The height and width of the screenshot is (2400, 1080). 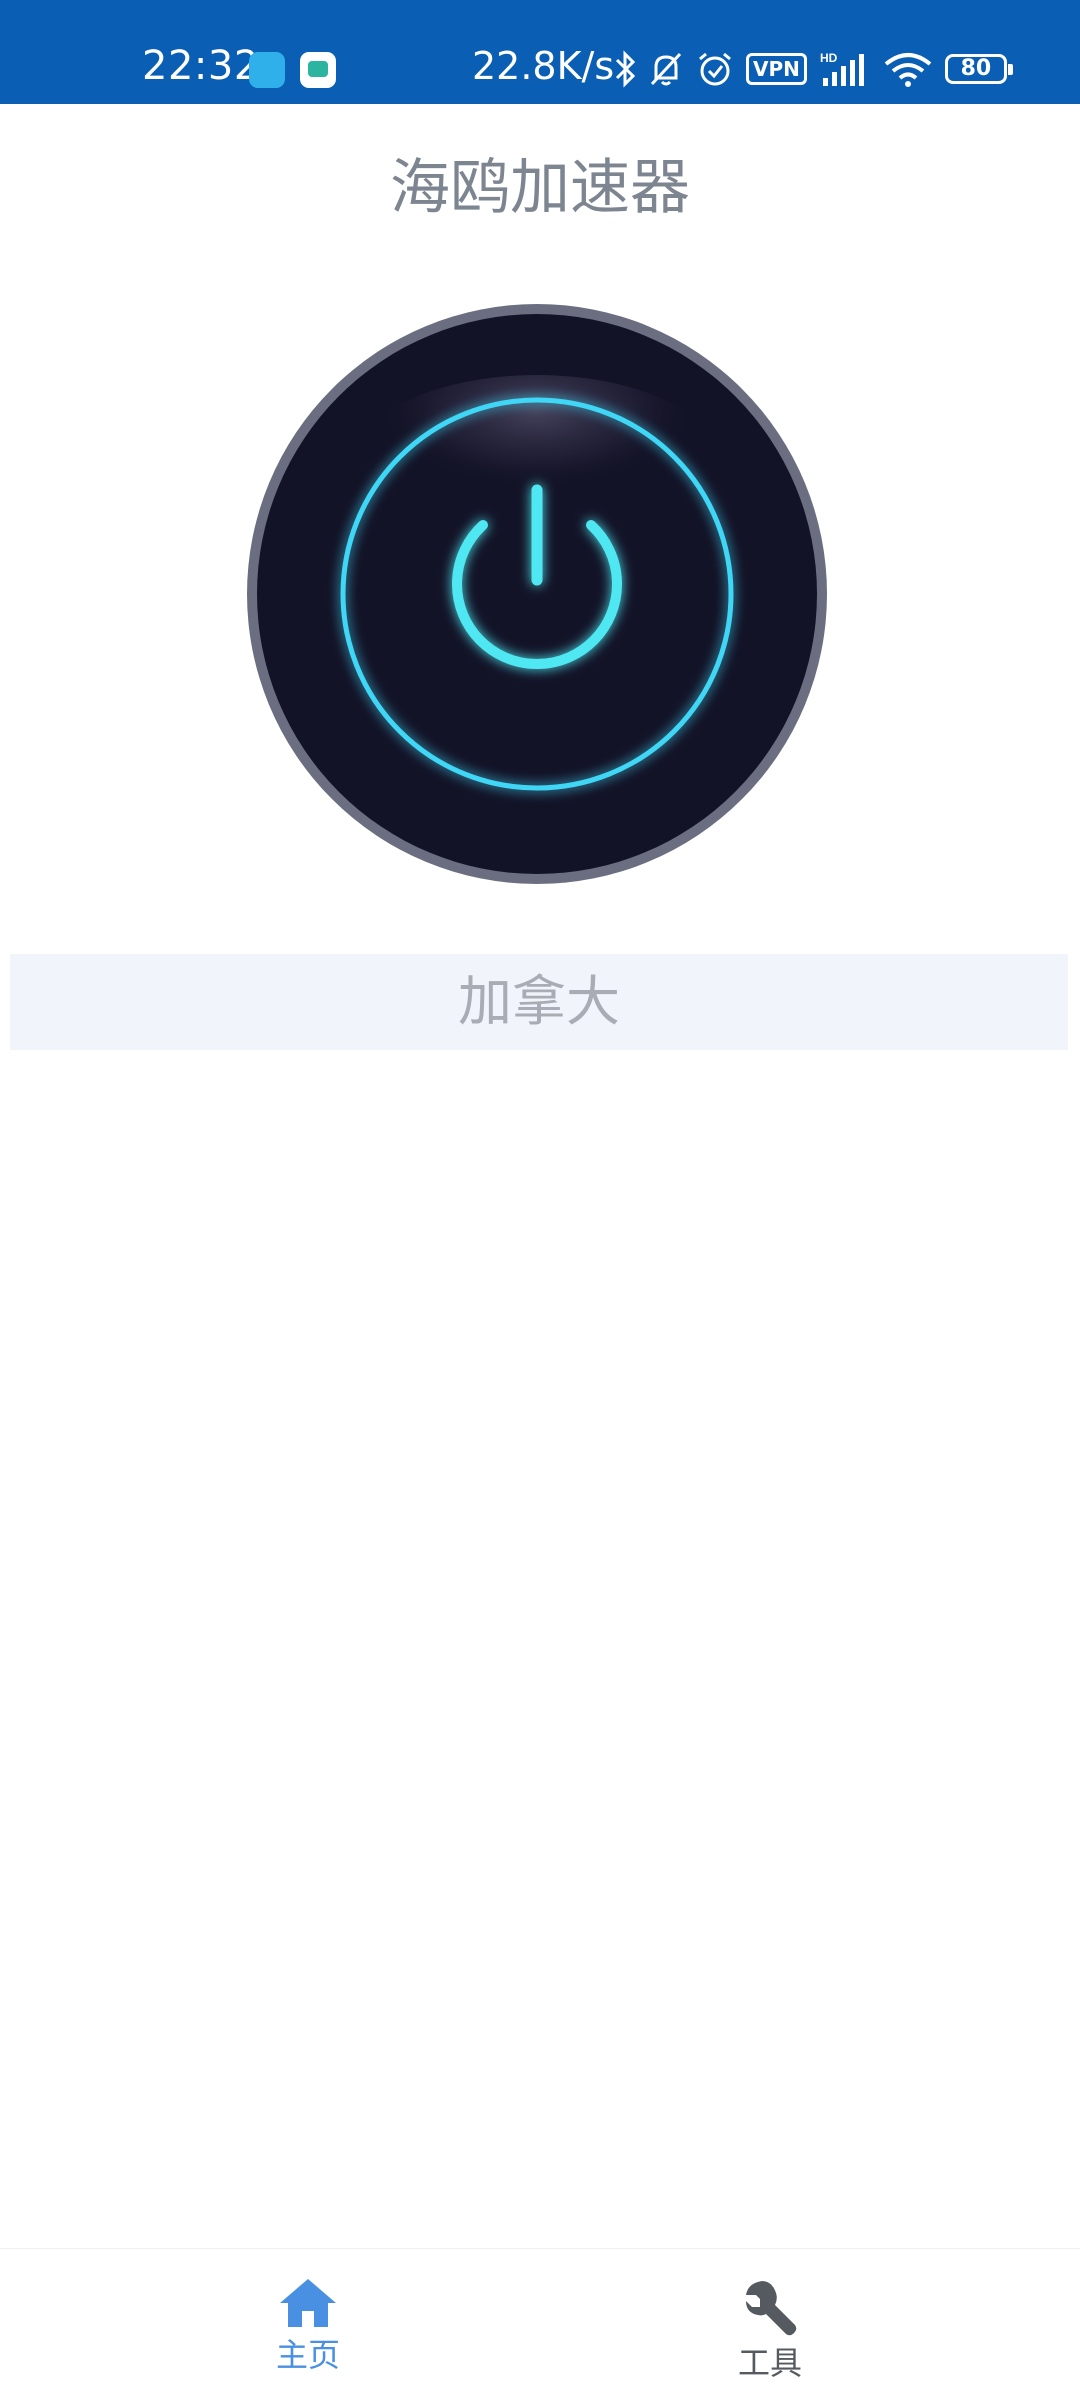 I want to click on power-button, so click(x=537, y=594).